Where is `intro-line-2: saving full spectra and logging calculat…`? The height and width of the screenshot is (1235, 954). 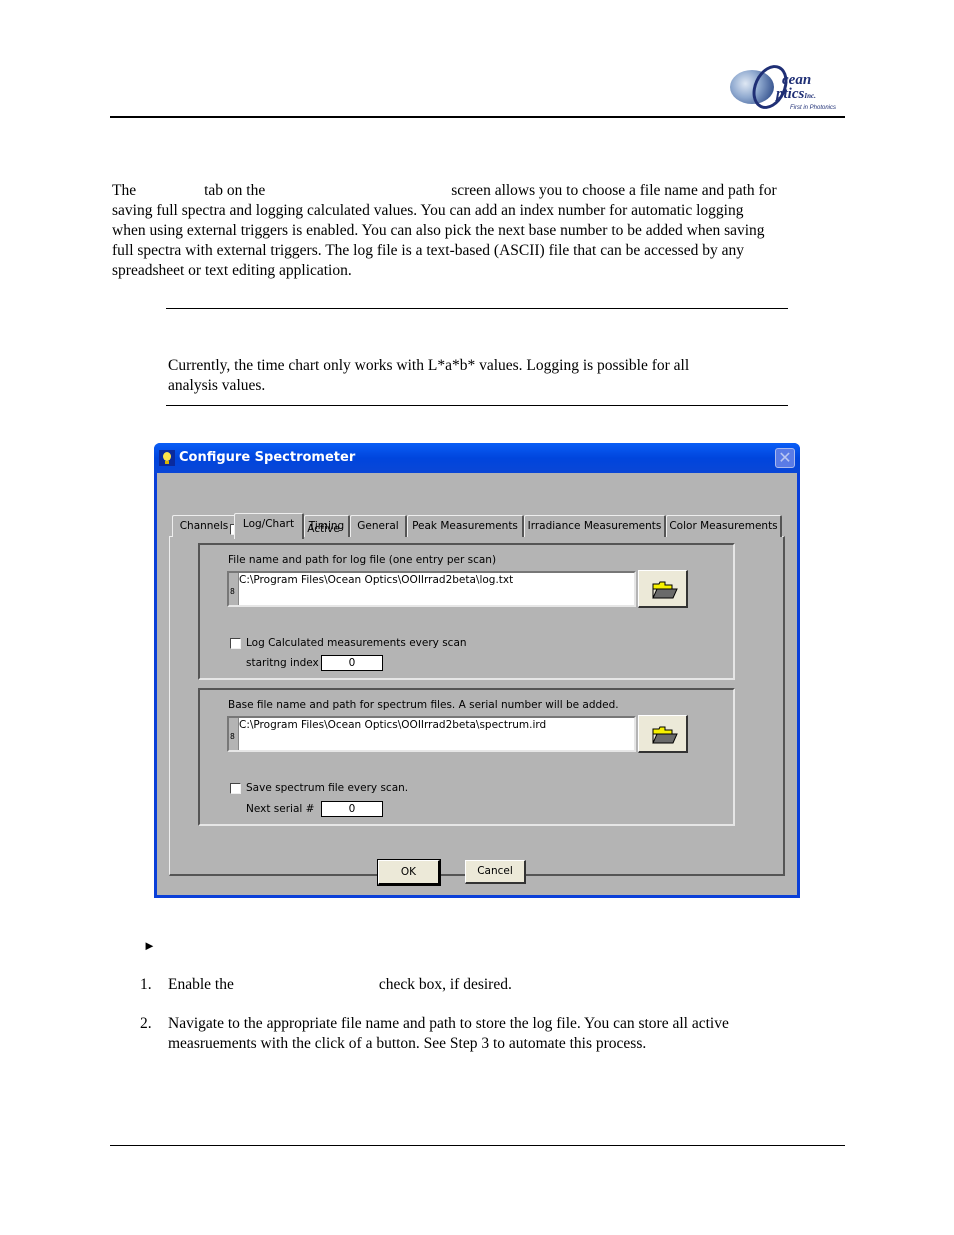
intro-line-2: saving full spectra and logging calculat… is located at coordinates (428, 210).